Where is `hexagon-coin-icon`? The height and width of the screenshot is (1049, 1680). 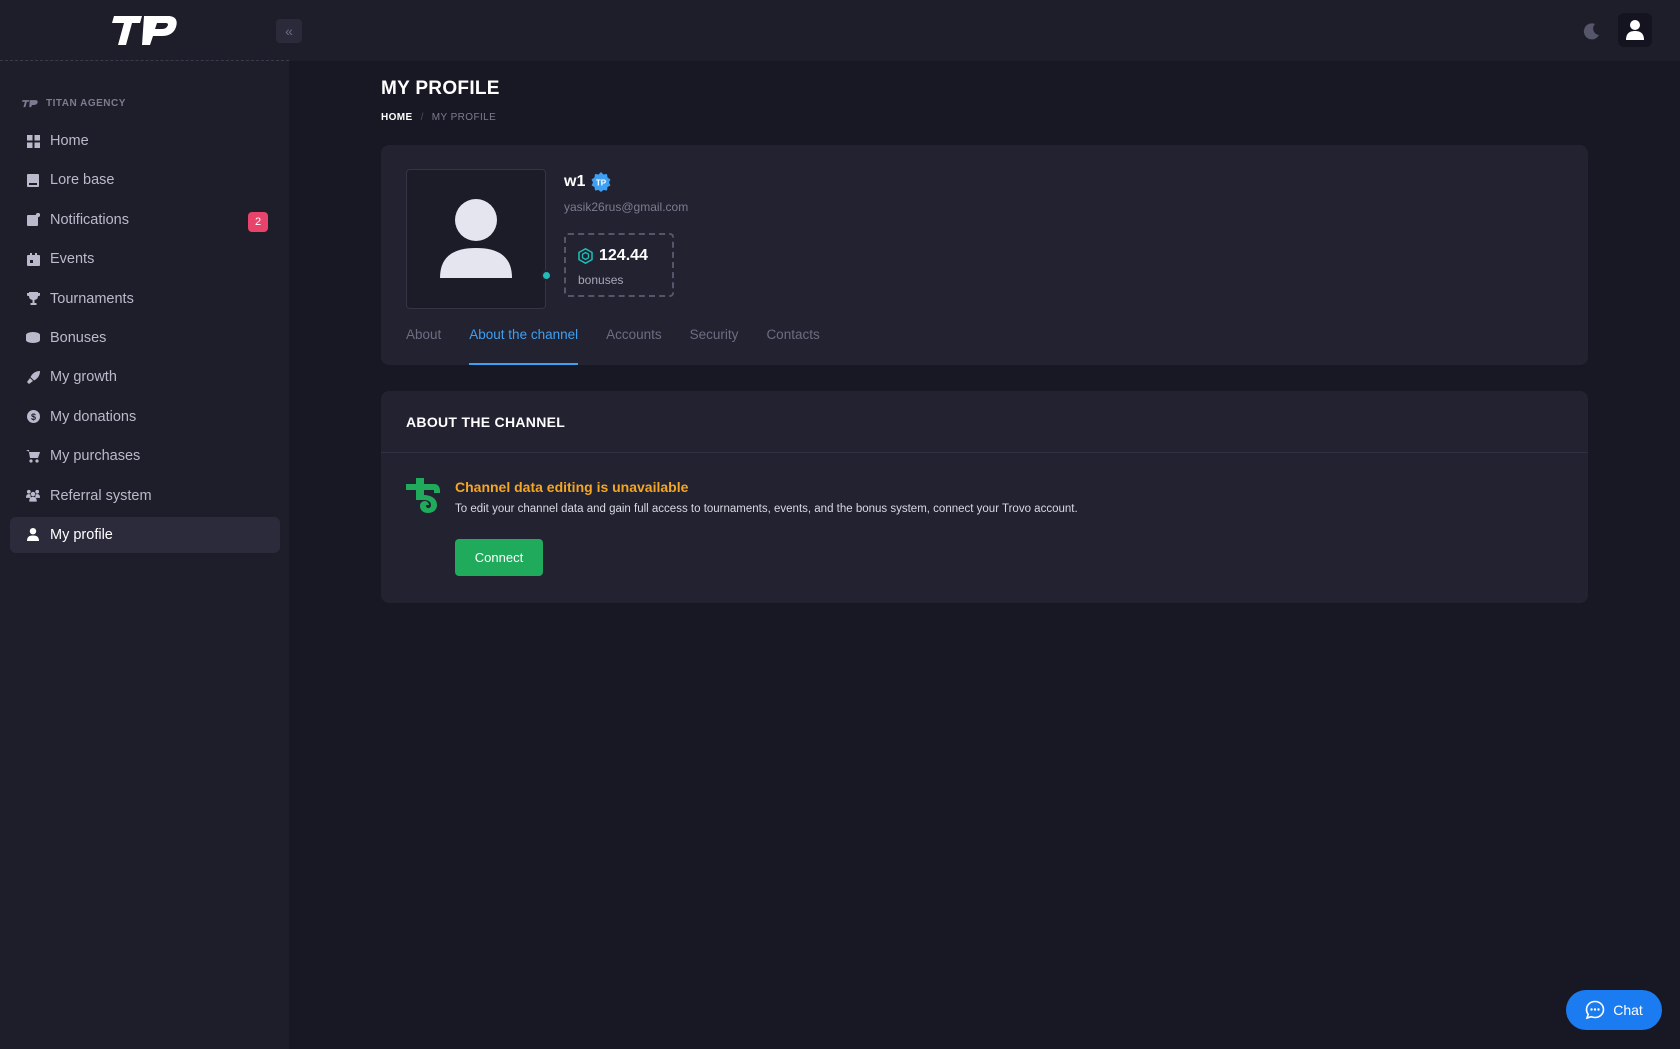 hexagon-coin-icon is located at coordinates (585, 256).